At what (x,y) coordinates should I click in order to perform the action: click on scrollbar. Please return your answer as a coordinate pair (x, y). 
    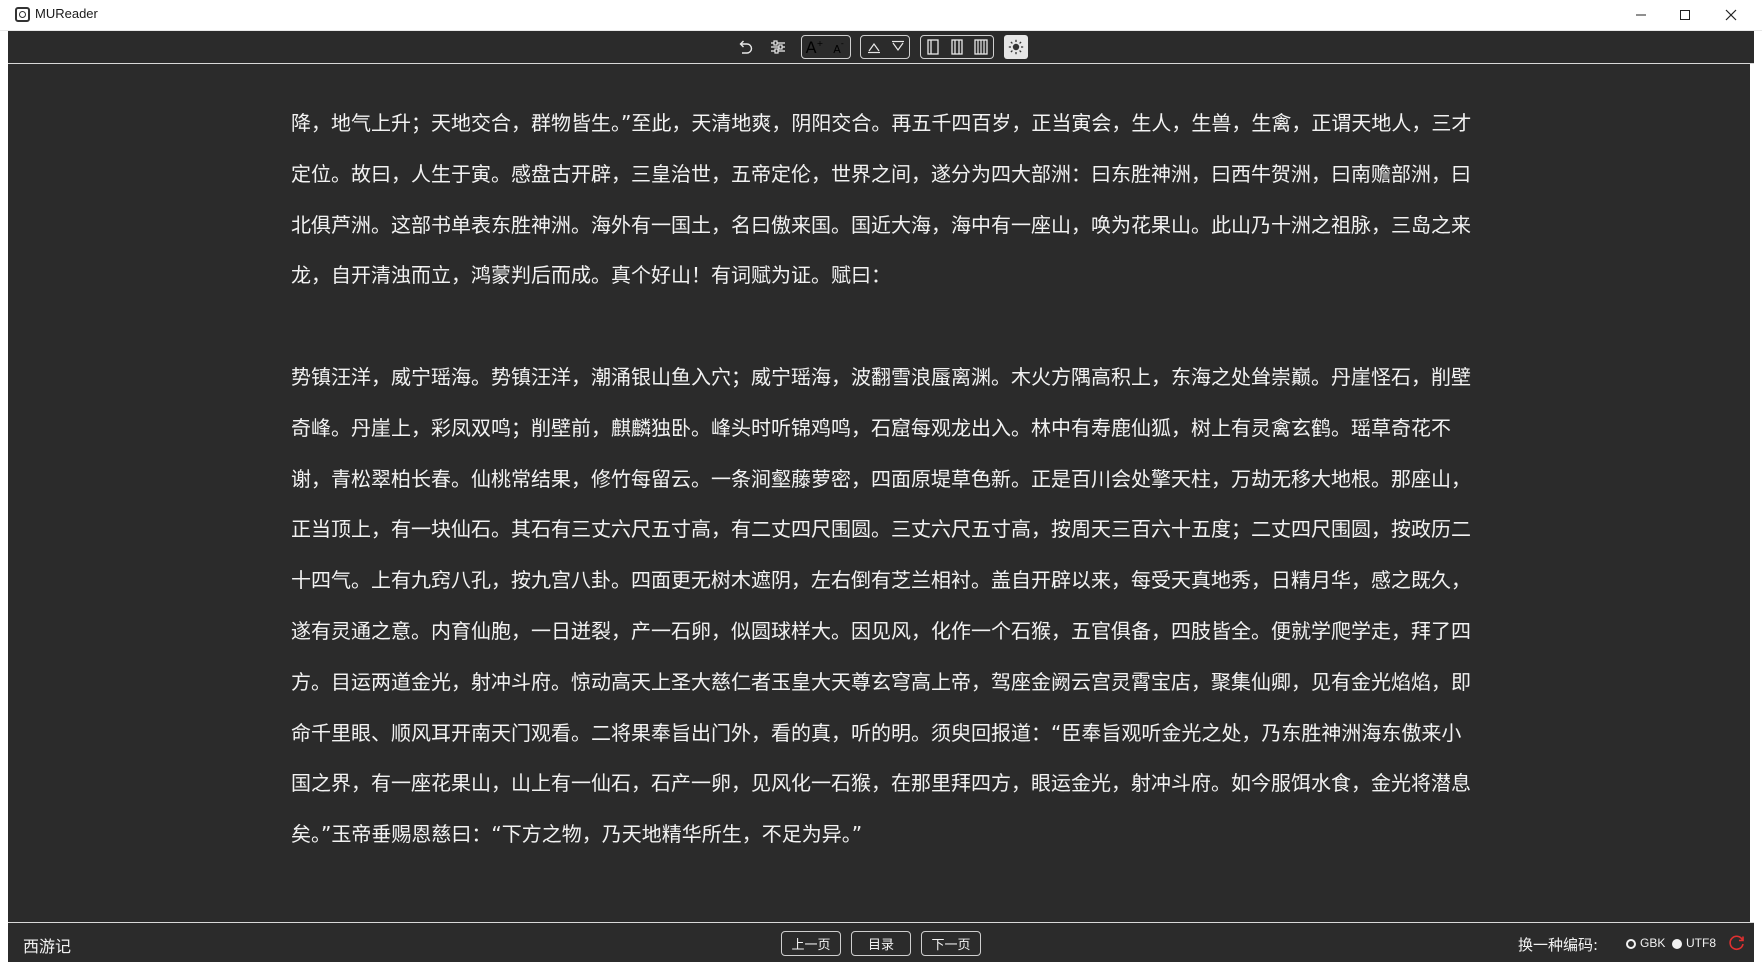
    Looking at the image, I should click on (1752, 493).